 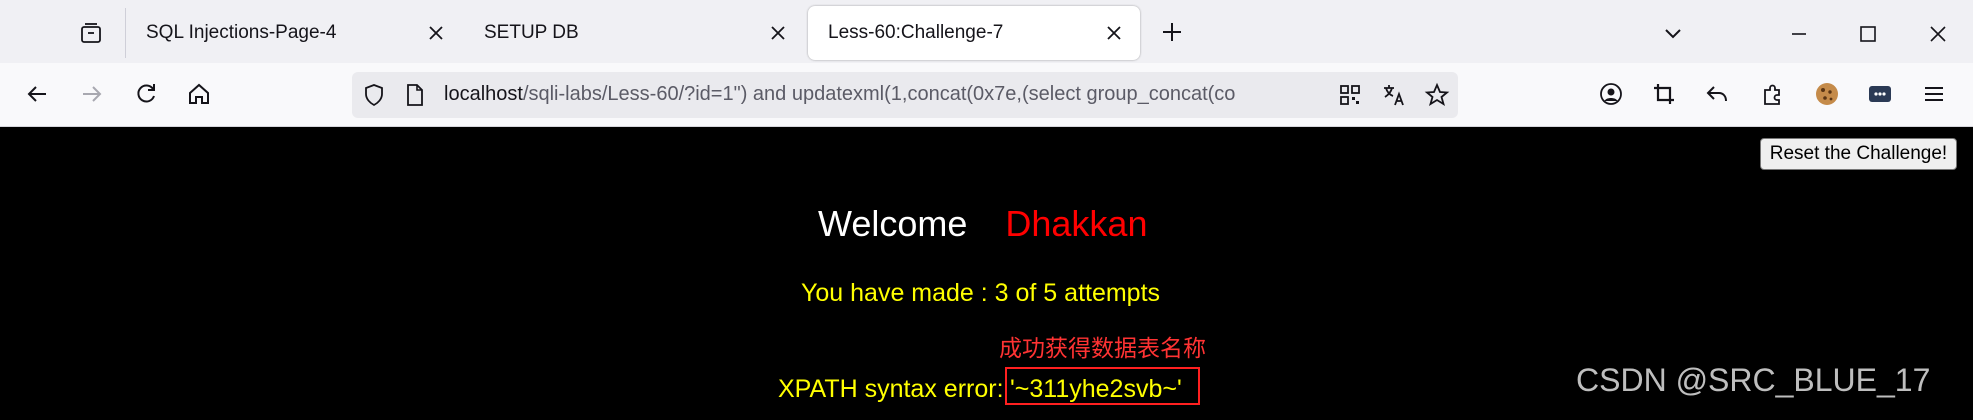 What do you see at coordinates (1799, 34) in the screenshot?
I see `minimize-icon` at bounding box center [1799, 34].